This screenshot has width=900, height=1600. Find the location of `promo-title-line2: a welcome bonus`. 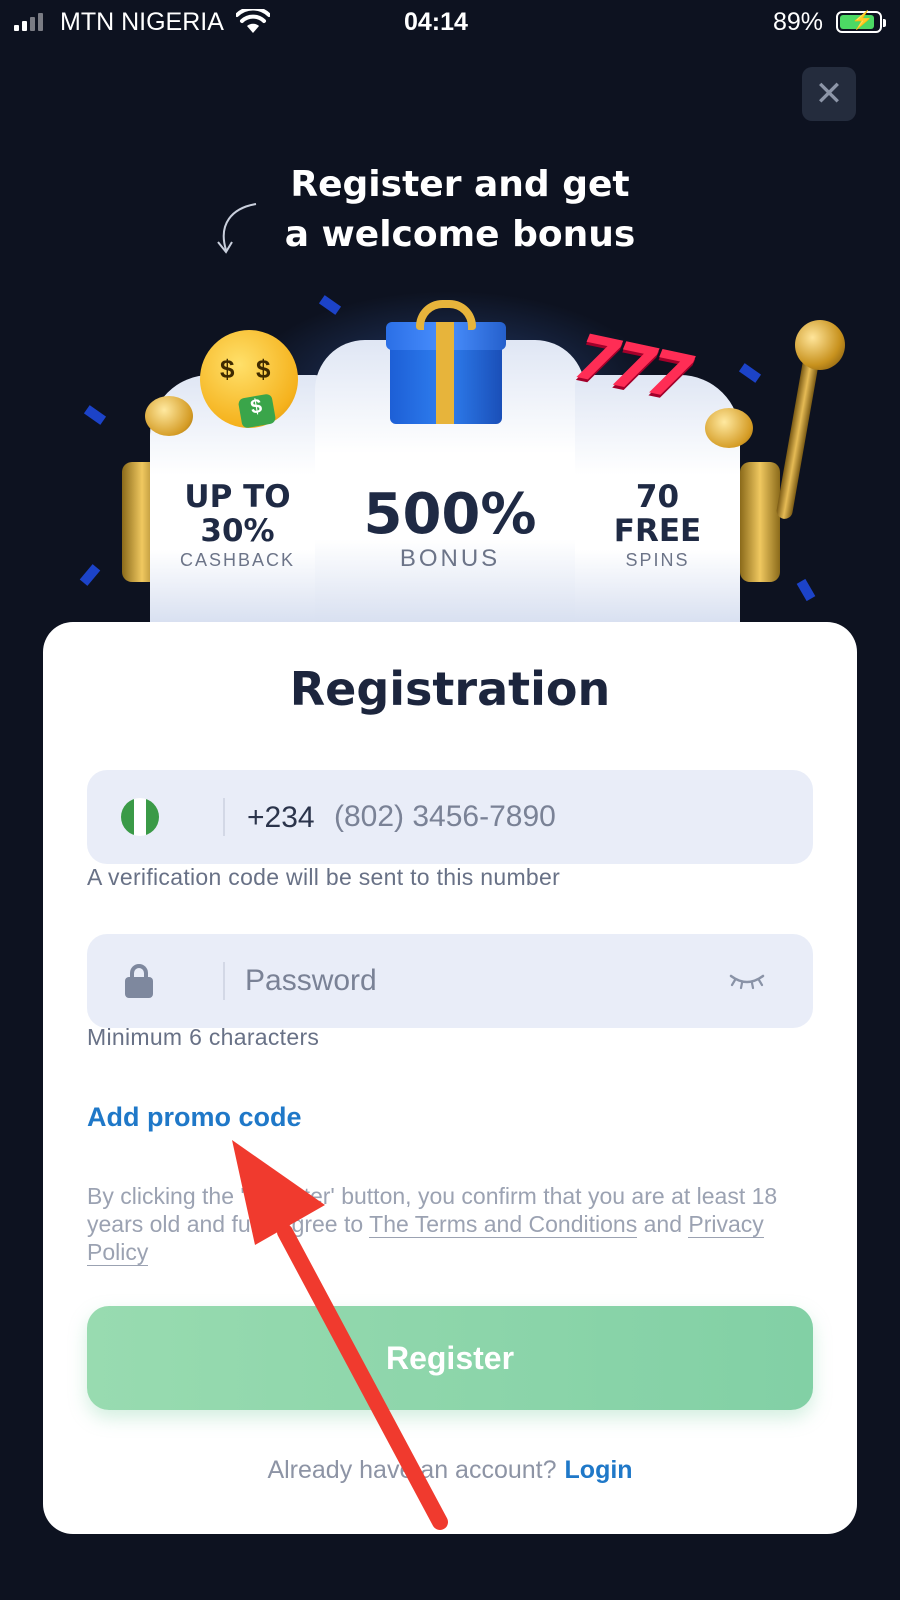

promo-title-line2: a welcome bonus is located at coordinates (460, 234).